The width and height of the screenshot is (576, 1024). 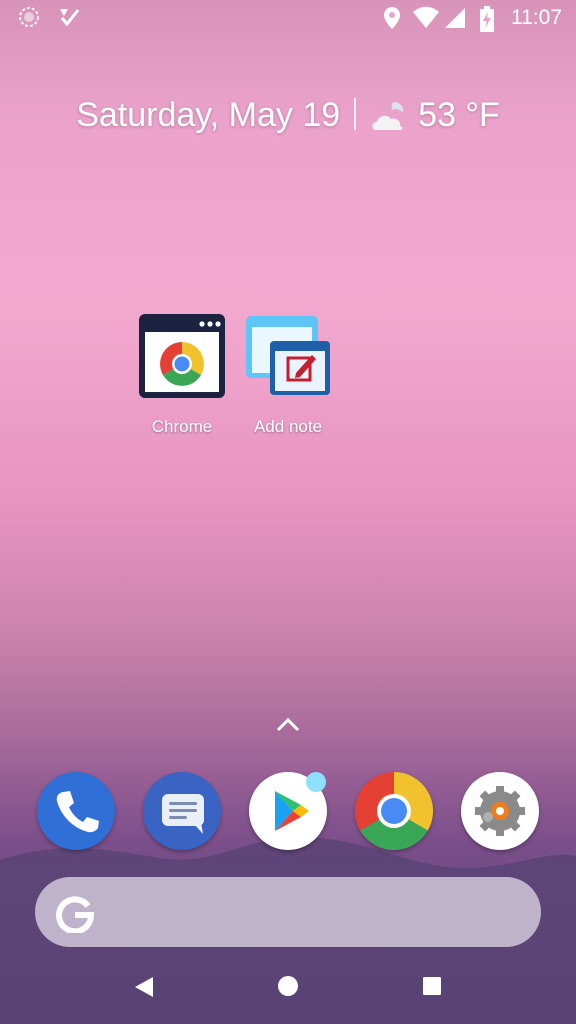 What do you see at coordinates (70, 18) in the screenshot?
I see `notification-check-icon` at bounding box center [70, 18].